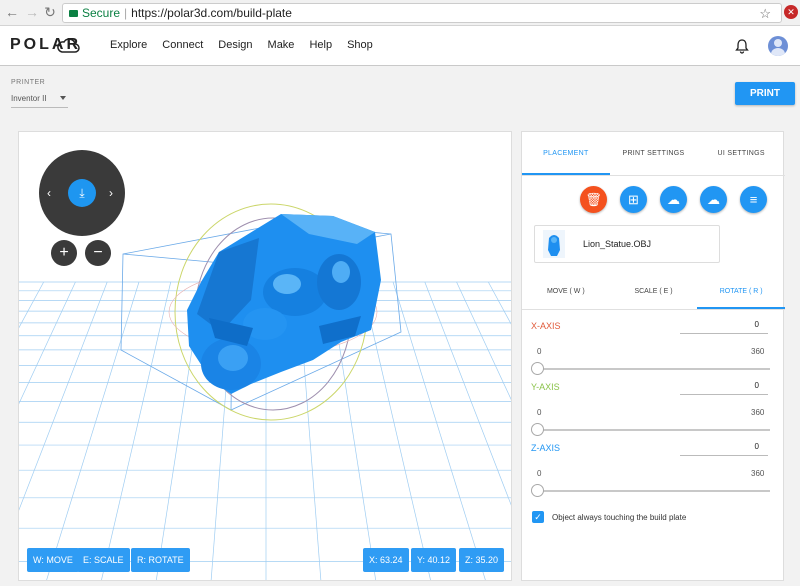  I want to click on add-box-icon: ⊞, so click(633, 199).